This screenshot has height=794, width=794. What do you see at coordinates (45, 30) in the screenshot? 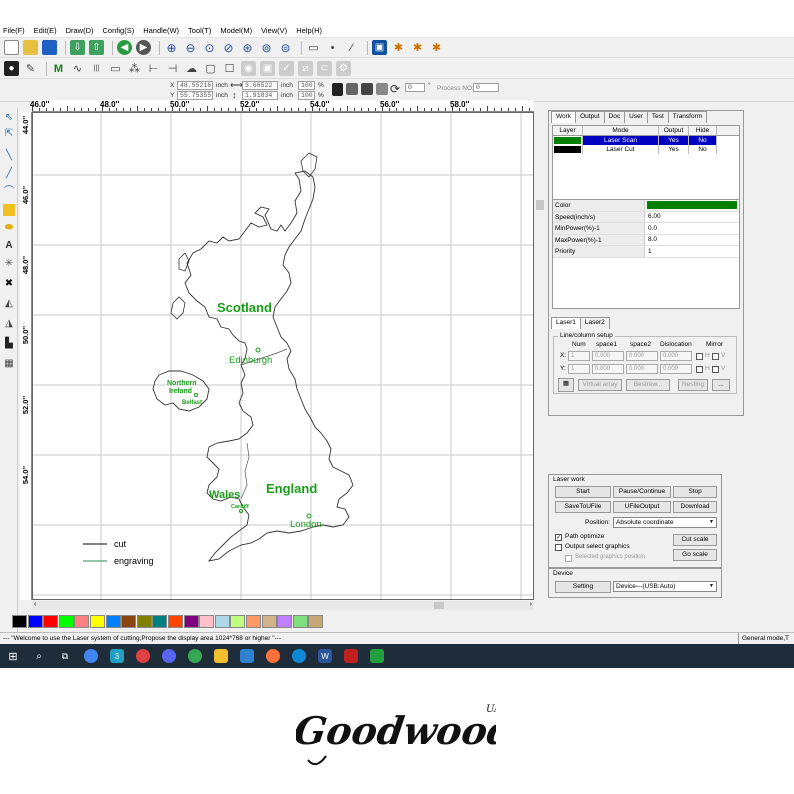
I see `menu-item-edit: Edit(E)` at bounding box center [45, 30].